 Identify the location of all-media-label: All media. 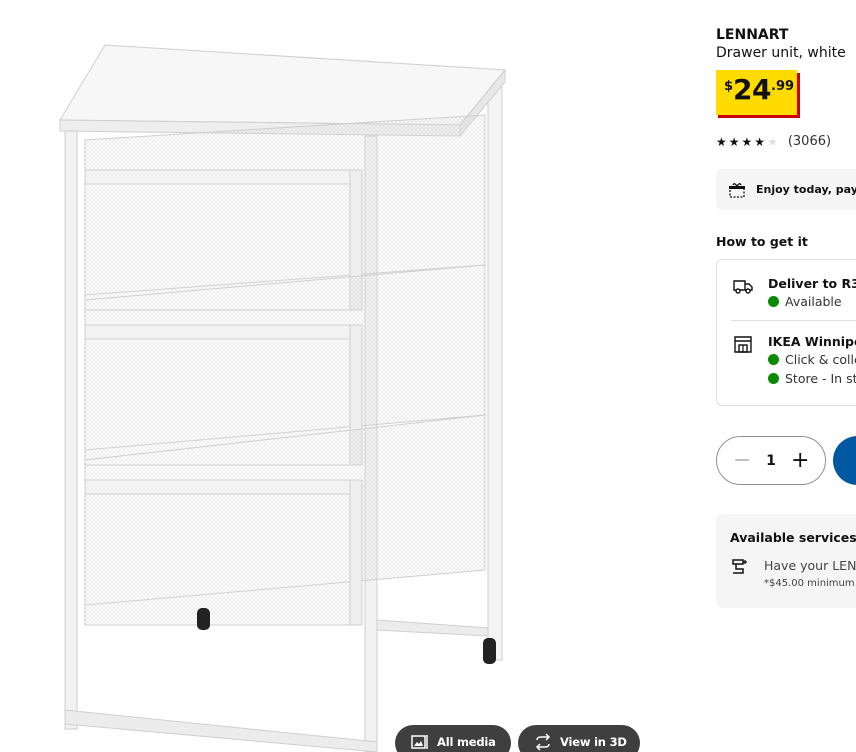
(466, 742).